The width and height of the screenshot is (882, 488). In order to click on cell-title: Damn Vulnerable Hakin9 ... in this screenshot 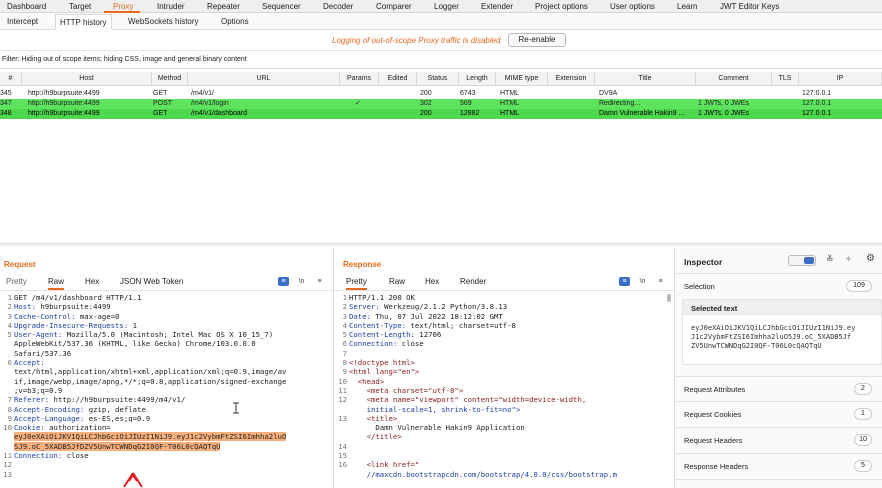, I will do `click(642, 113)`.